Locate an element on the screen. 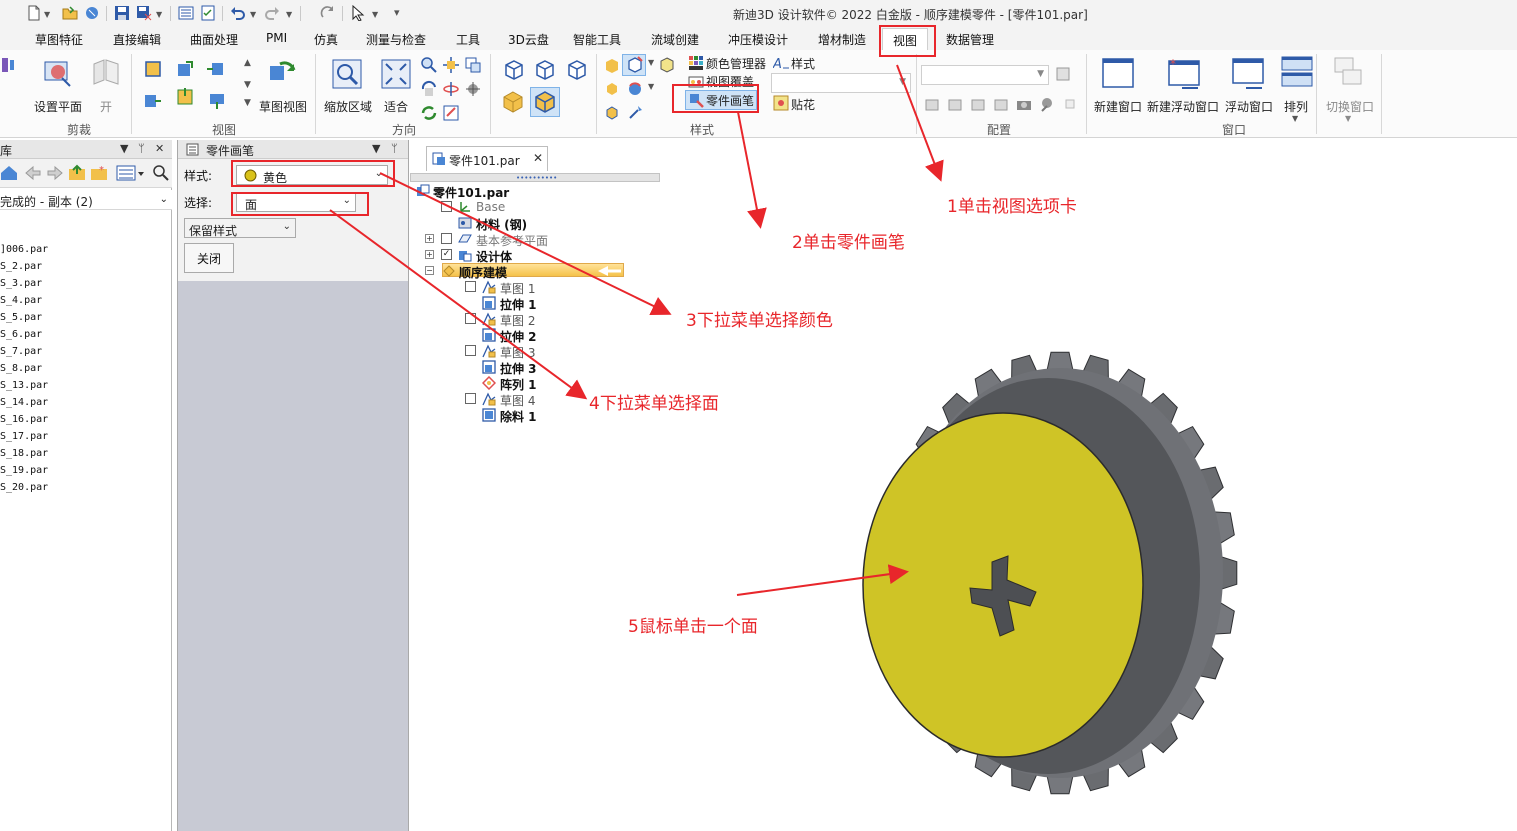 This screenshot has height=831, width=1517. tree-feature-cutout: 除料 1 is located at coordinates (534, 415).